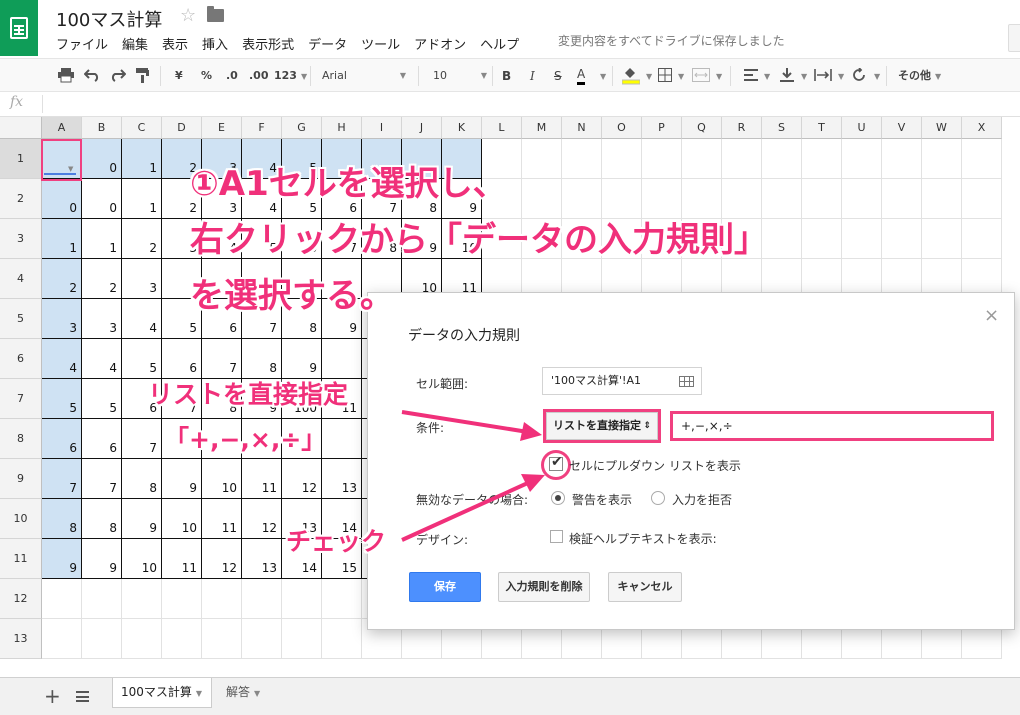  Describe the element at coordinates (62, 128) in the screenshot. I see `column-header-a: A` at that location.